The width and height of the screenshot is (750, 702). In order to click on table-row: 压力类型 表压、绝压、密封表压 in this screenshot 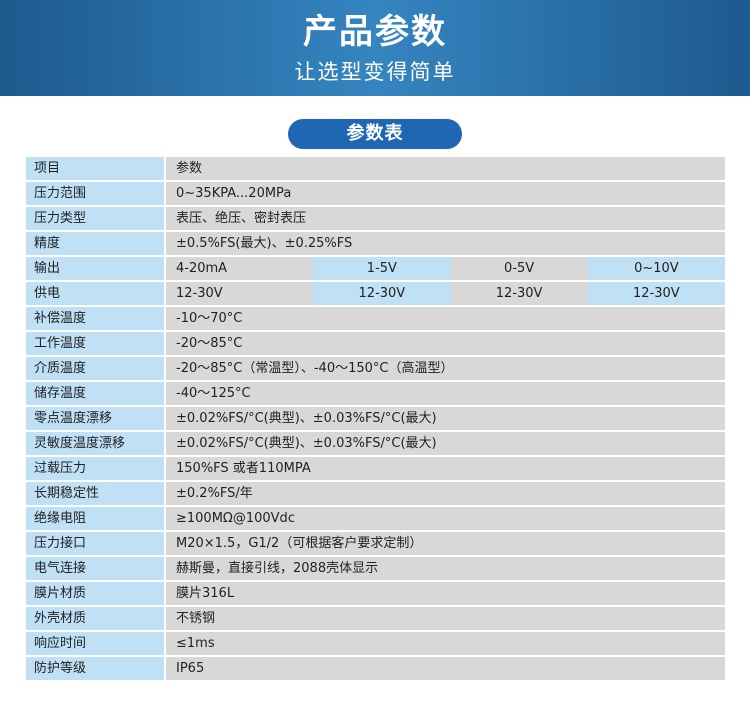, I will do `click(375, 218)`.